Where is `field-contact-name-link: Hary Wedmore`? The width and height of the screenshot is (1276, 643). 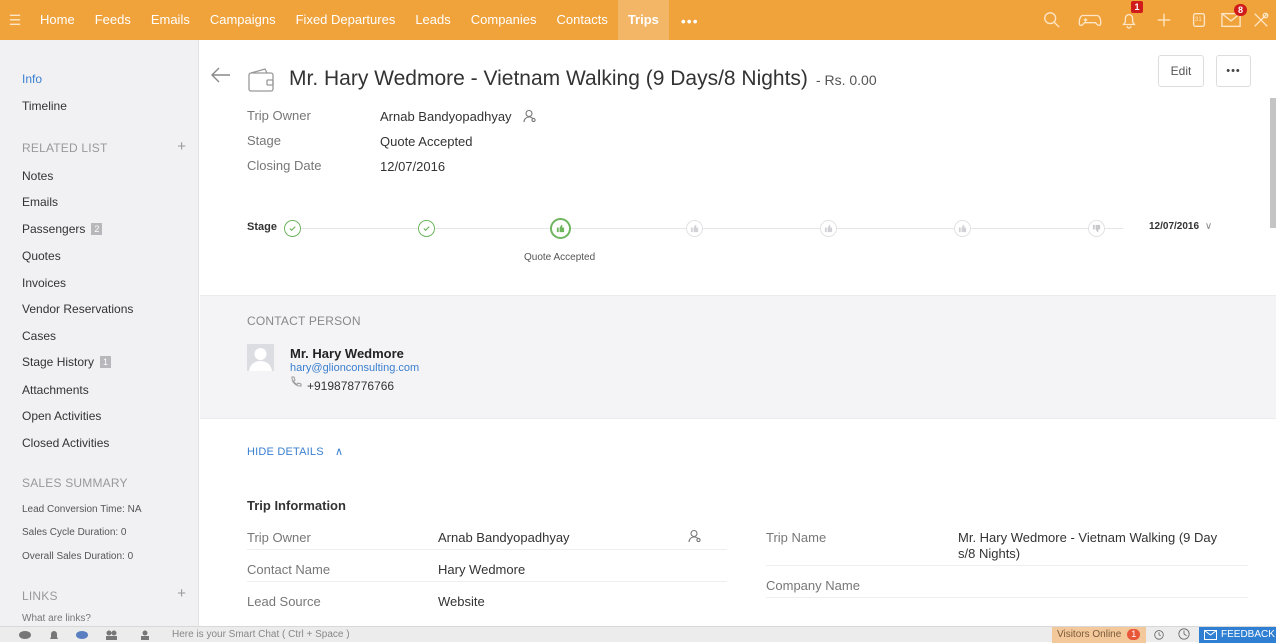 field-contact-name-link: Hary Wedmore is located at coordinates (481, 569).